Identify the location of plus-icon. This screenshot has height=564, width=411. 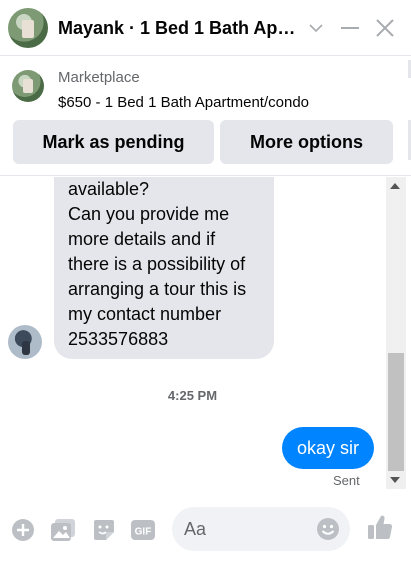
(23, 530).